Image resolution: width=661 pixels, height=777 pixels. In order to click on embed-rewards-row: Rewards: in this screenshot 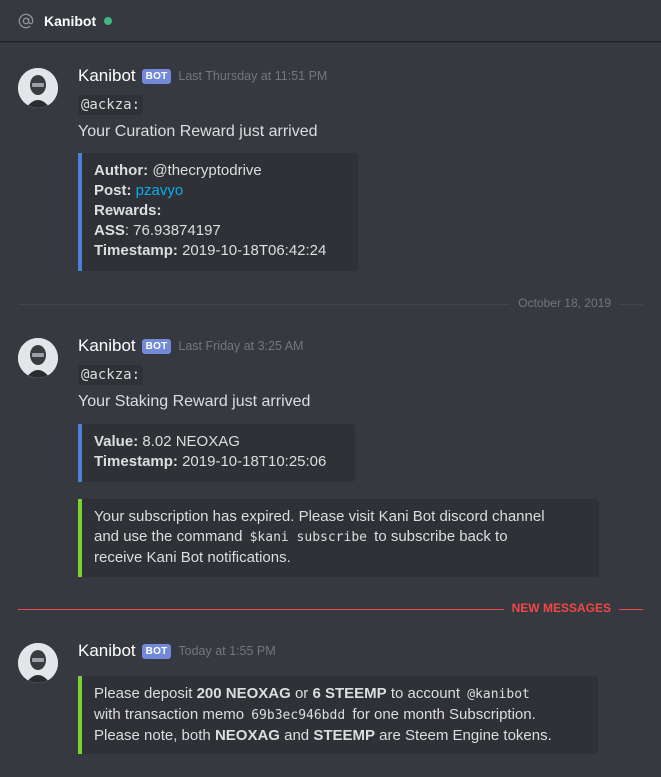, I will do `click(128, 210)`.